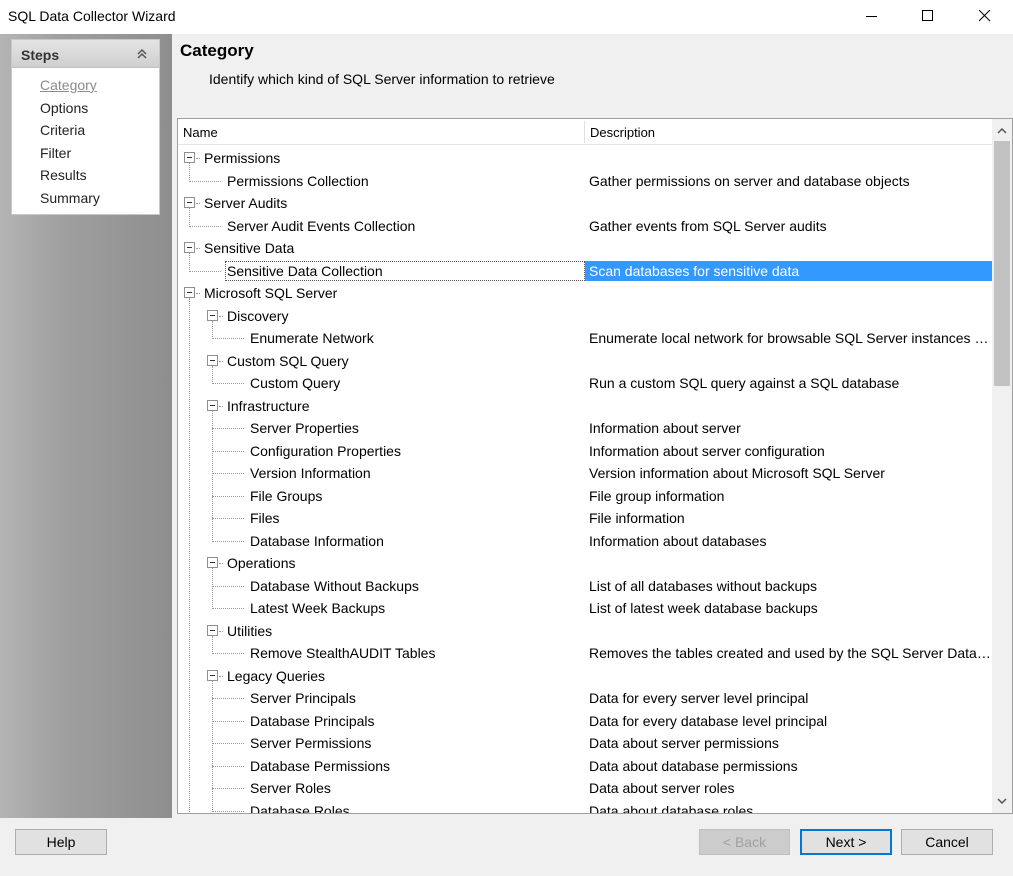 The image size is (1013, 876). I want to click on back-button: < Back, so click(744, 842).